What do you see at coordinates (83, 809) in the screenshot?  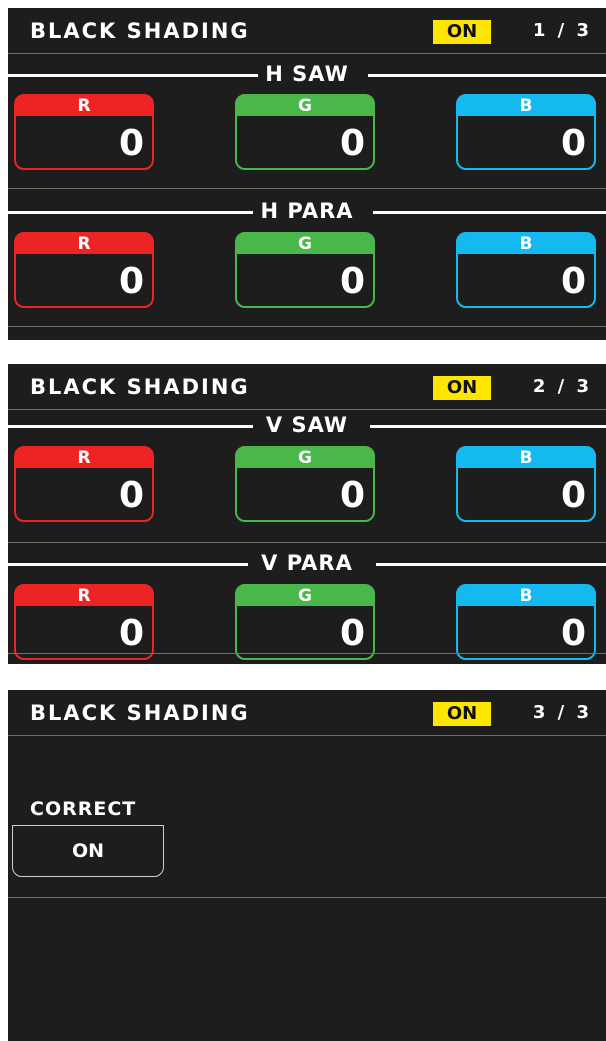 I see `correct-label: CORRECT` at bounding box center [83, 809].